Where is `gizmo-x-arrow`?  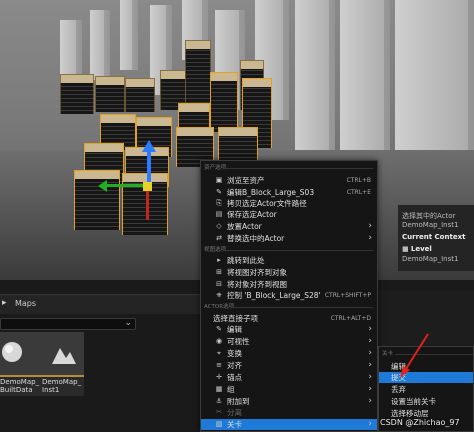 gizmo-x-arrow is located at coordinates (102, 186).